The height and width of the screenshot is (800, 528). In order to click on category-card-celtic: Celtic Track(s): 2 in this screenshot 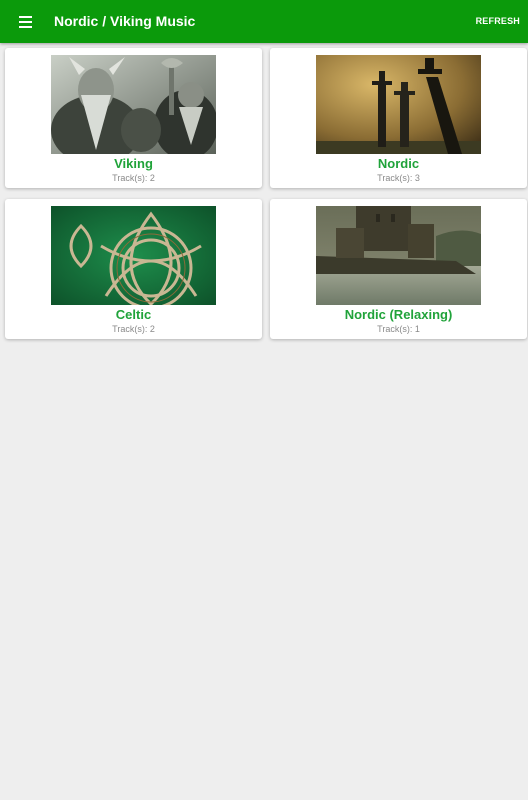, I will do `click(133, 269)`.